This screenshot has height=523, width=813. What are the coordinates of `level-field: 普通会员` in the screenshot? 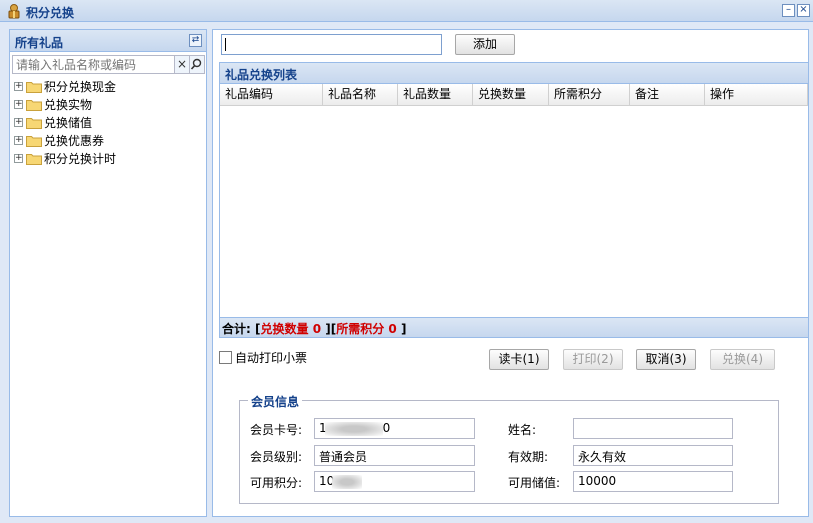 It's located at (394, 455).